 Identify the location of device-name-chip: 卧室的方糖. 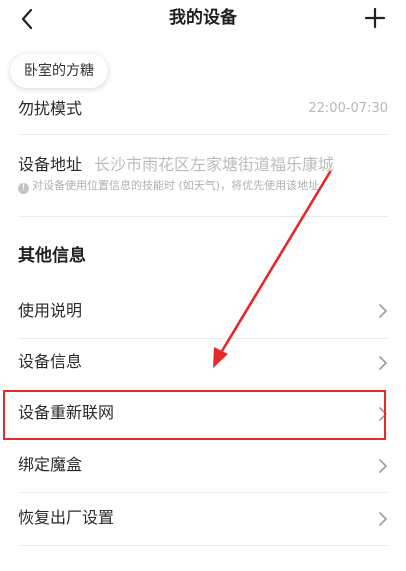
(59, 71).